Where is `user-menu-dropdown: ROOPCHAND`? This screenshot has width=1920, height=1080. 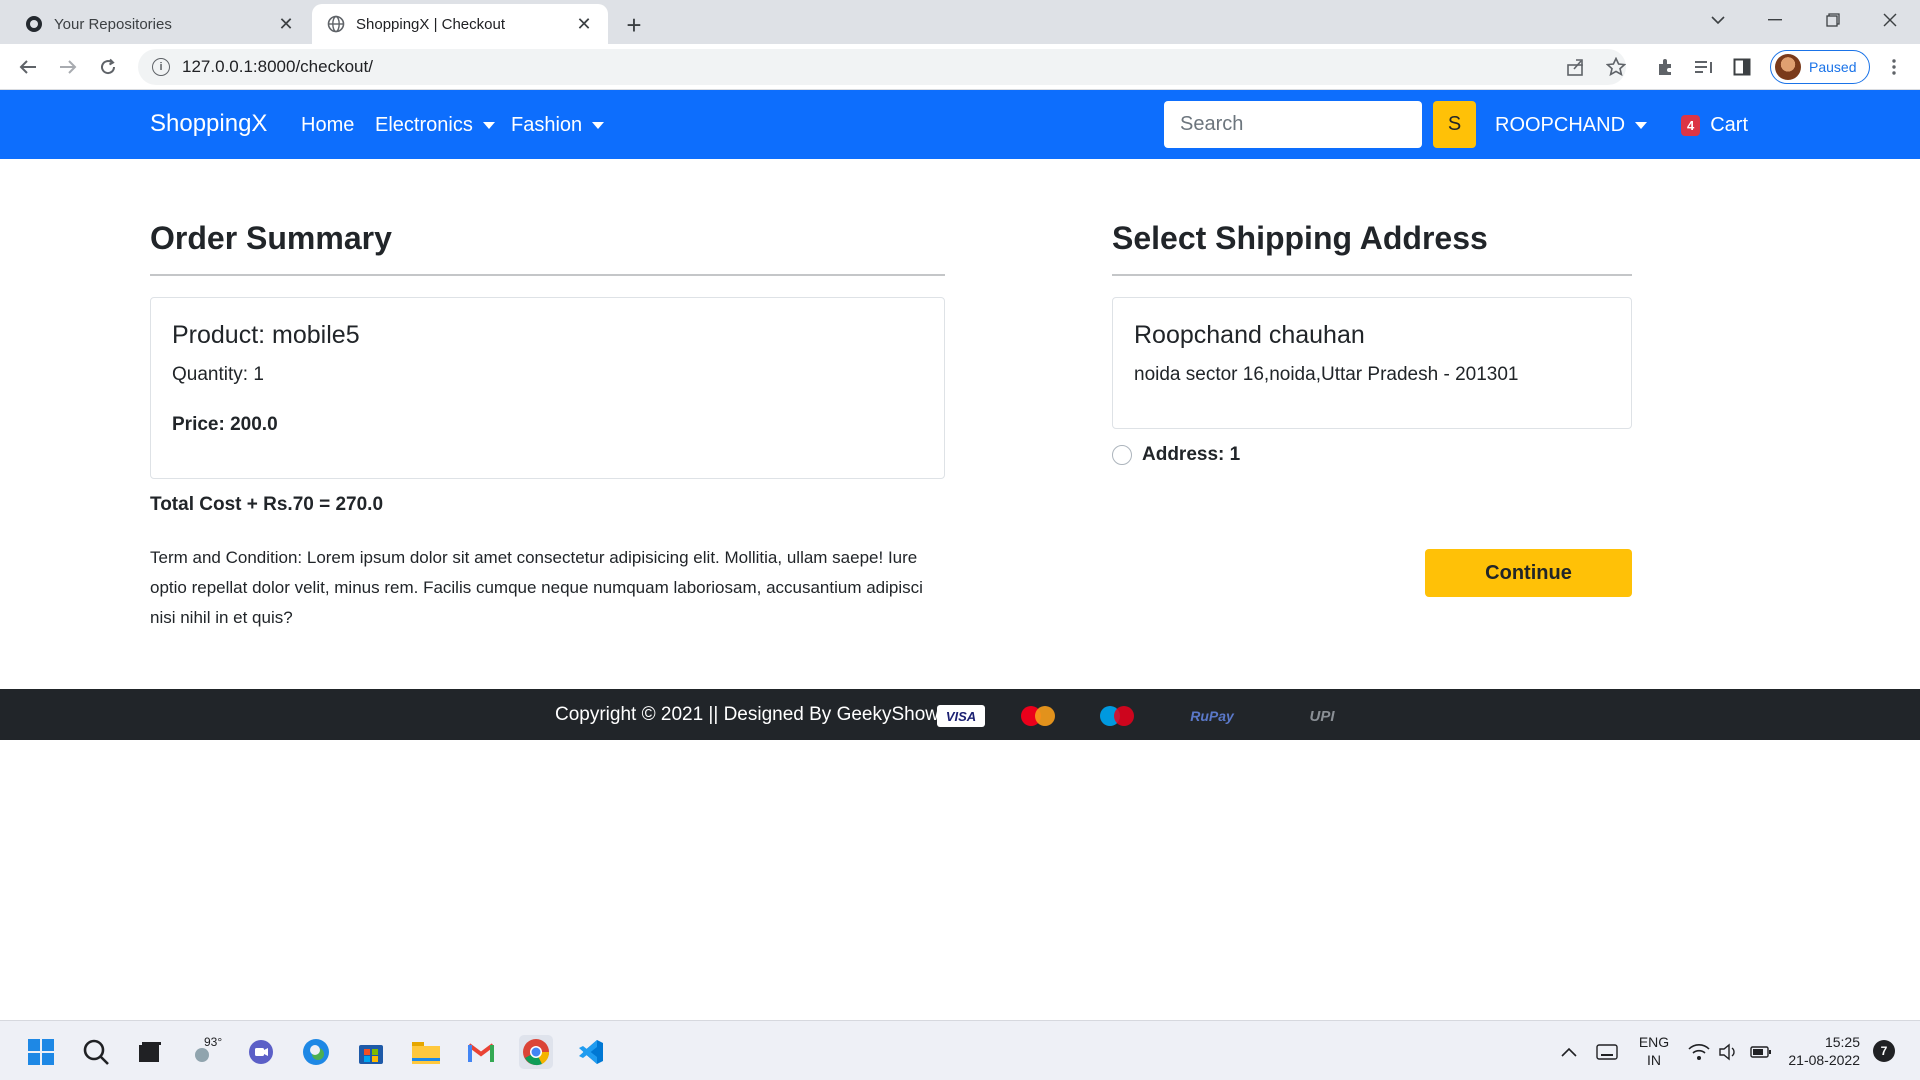
user-menu-dropdown: ROOPCHAND is located at coordinates (1571, 125).